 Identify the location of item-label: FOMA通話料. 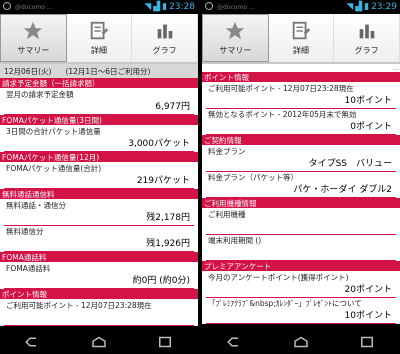
(28, 268).